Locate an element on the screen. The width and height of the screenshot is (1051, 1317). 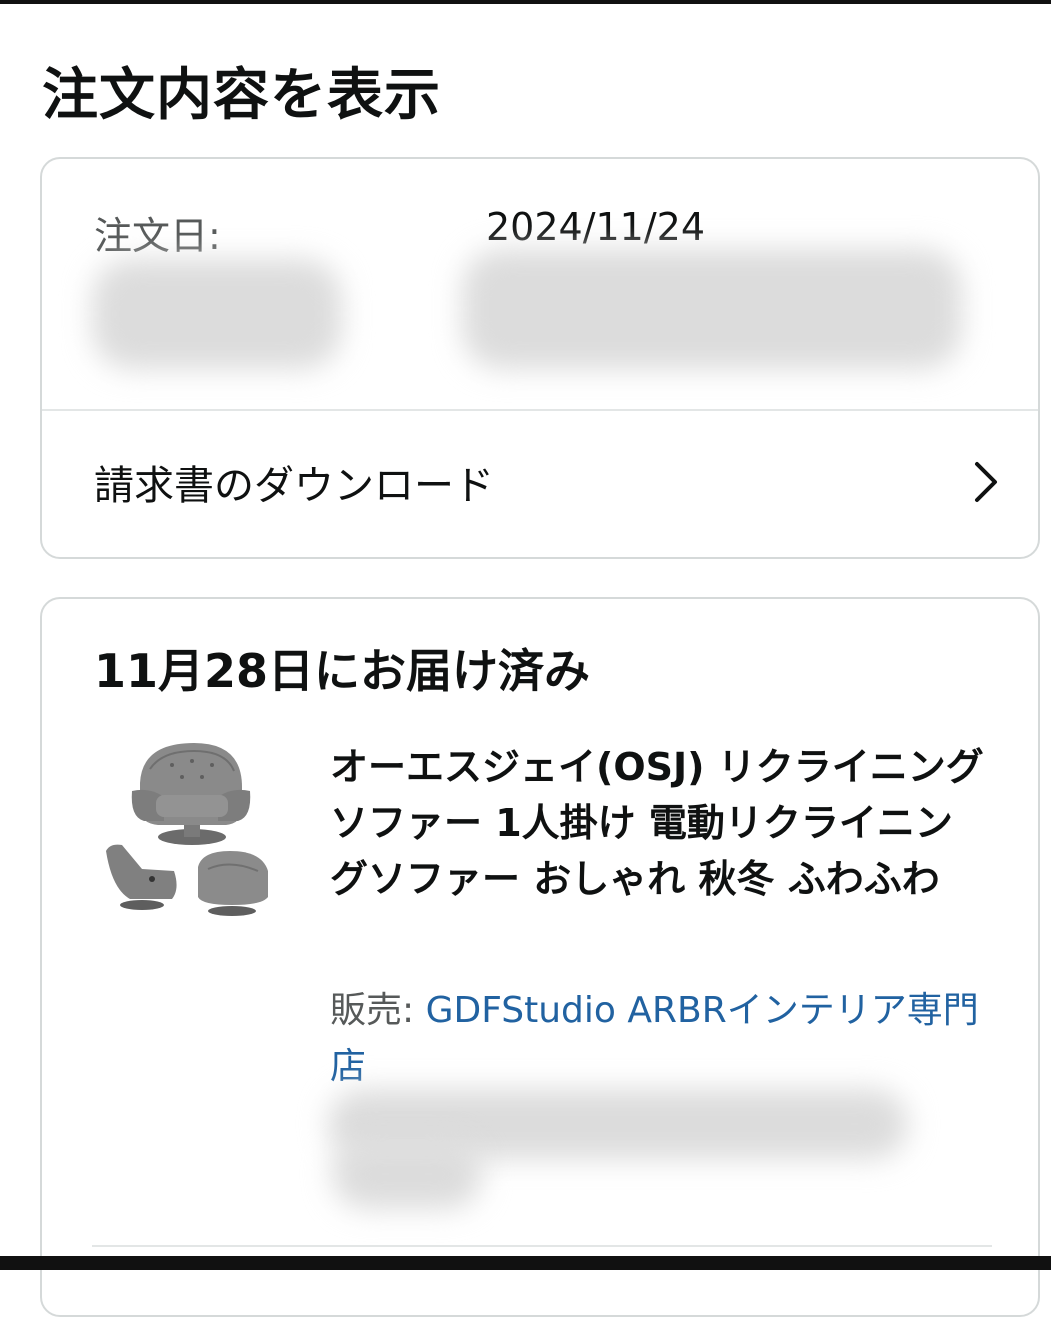
redacted-order-number-label is located at coordinates (217, 314).